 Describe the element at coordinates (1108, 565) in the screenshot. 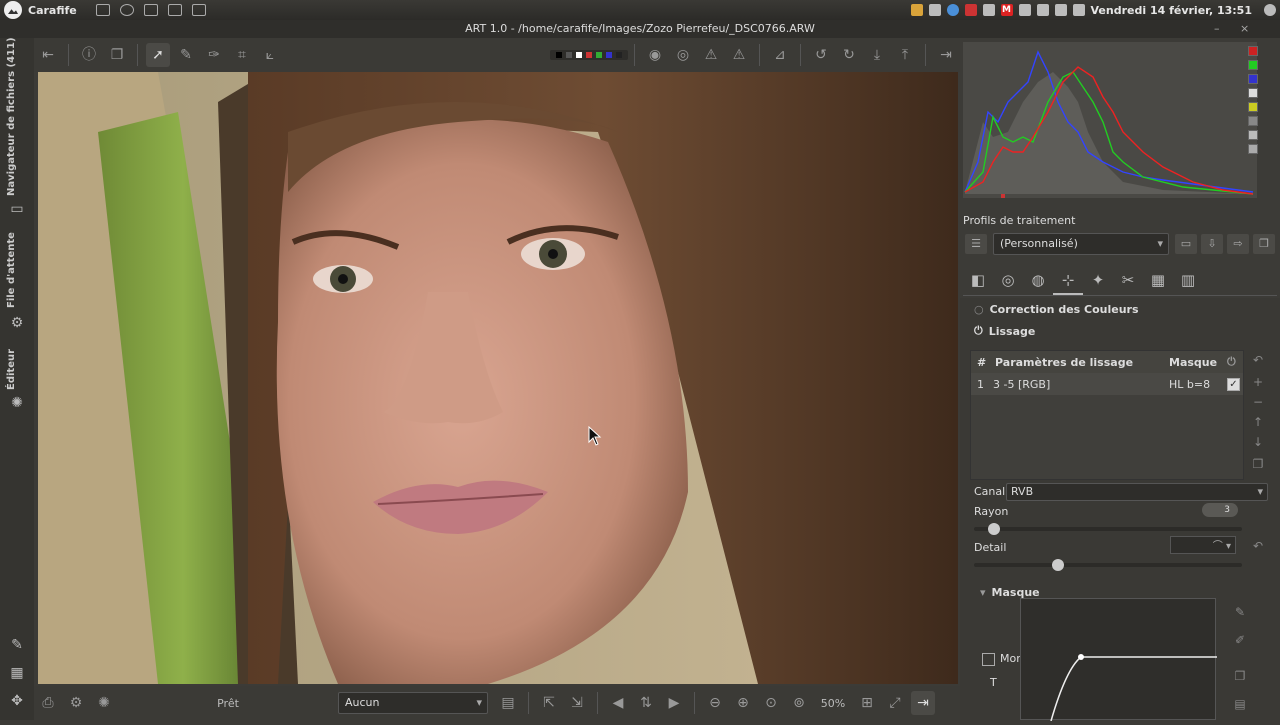

I see `detail-slider` at that location.